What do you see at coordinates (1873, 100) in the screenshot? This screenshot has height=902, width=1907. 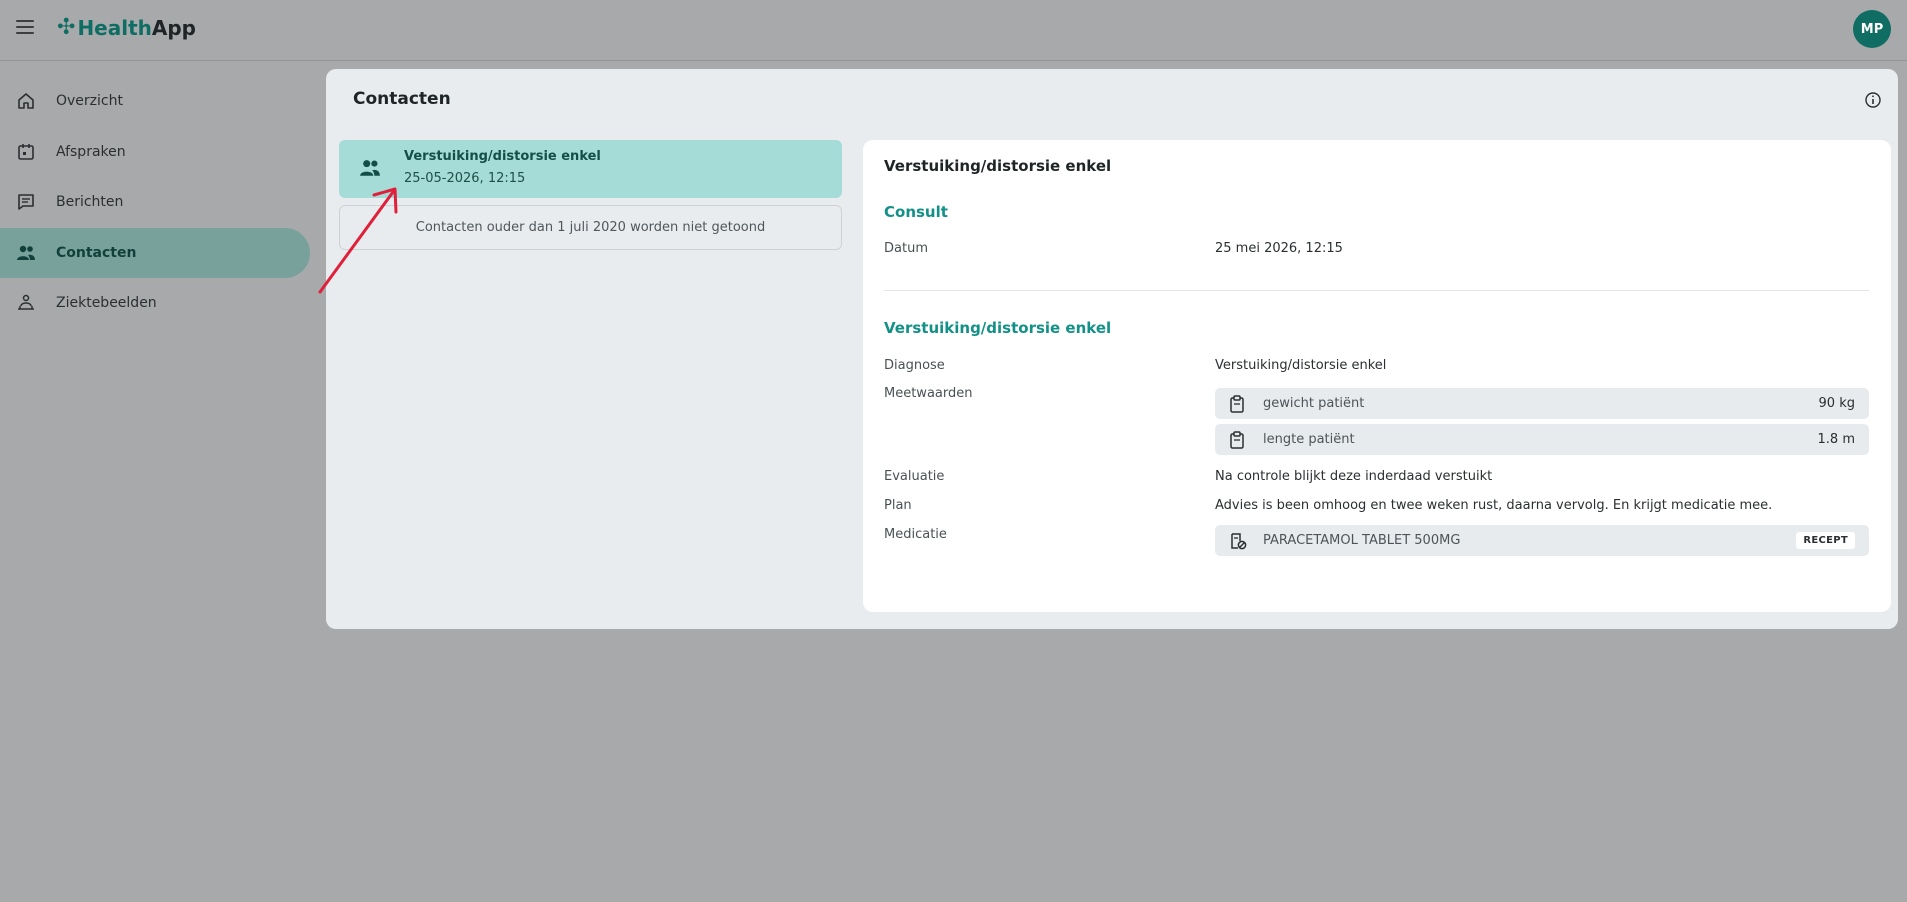 I see `info-icon` at bounding box center [1873, 100].